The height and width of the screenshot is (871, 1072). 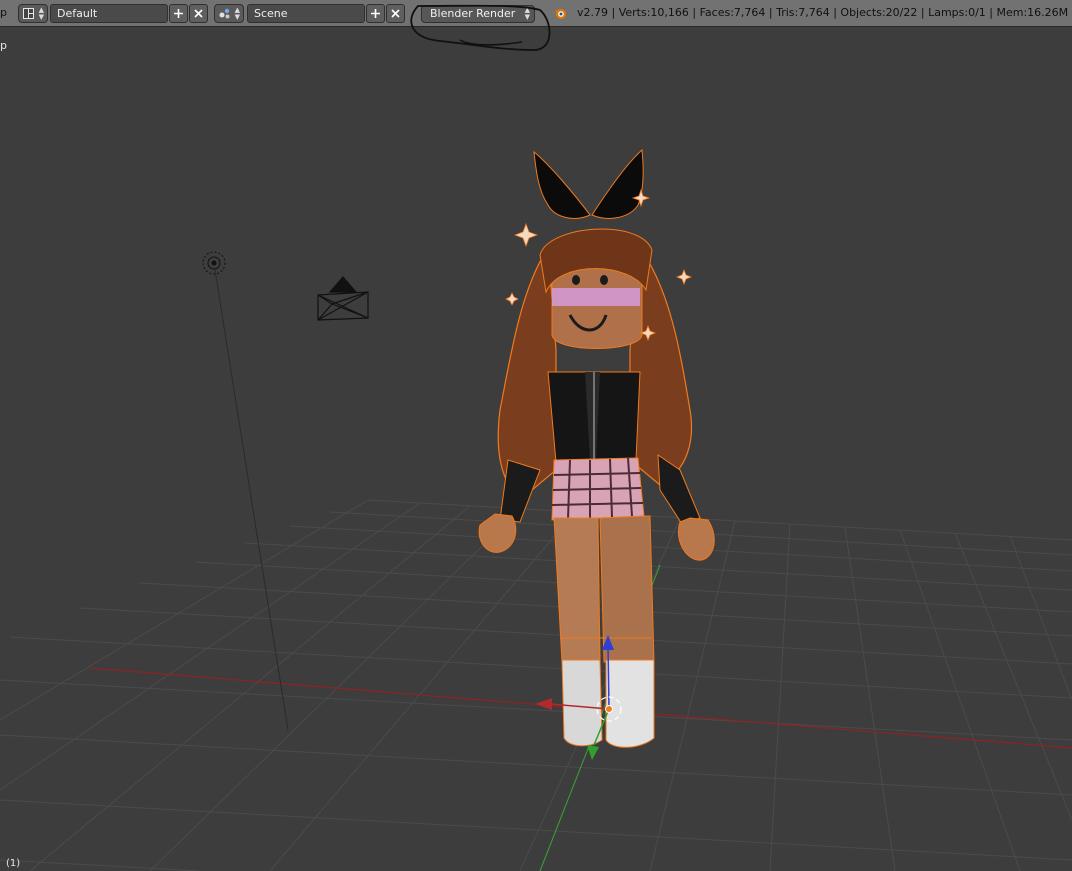 I want to click on viewport-corner-label: p, so click(x=3, y=45).